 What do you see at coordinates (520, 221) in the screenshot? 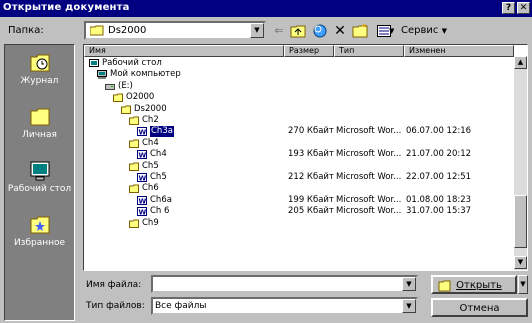
I see `scroll-thumb` at bounding box center [520, 221].